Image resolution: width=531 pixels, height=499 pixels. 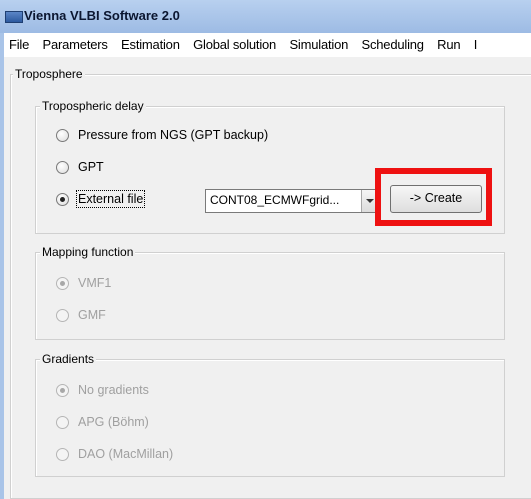 What do you see at coordinates (475, 45) in the screenshot?
I see `menu-truncated: I` at bounding box center [475, 45].